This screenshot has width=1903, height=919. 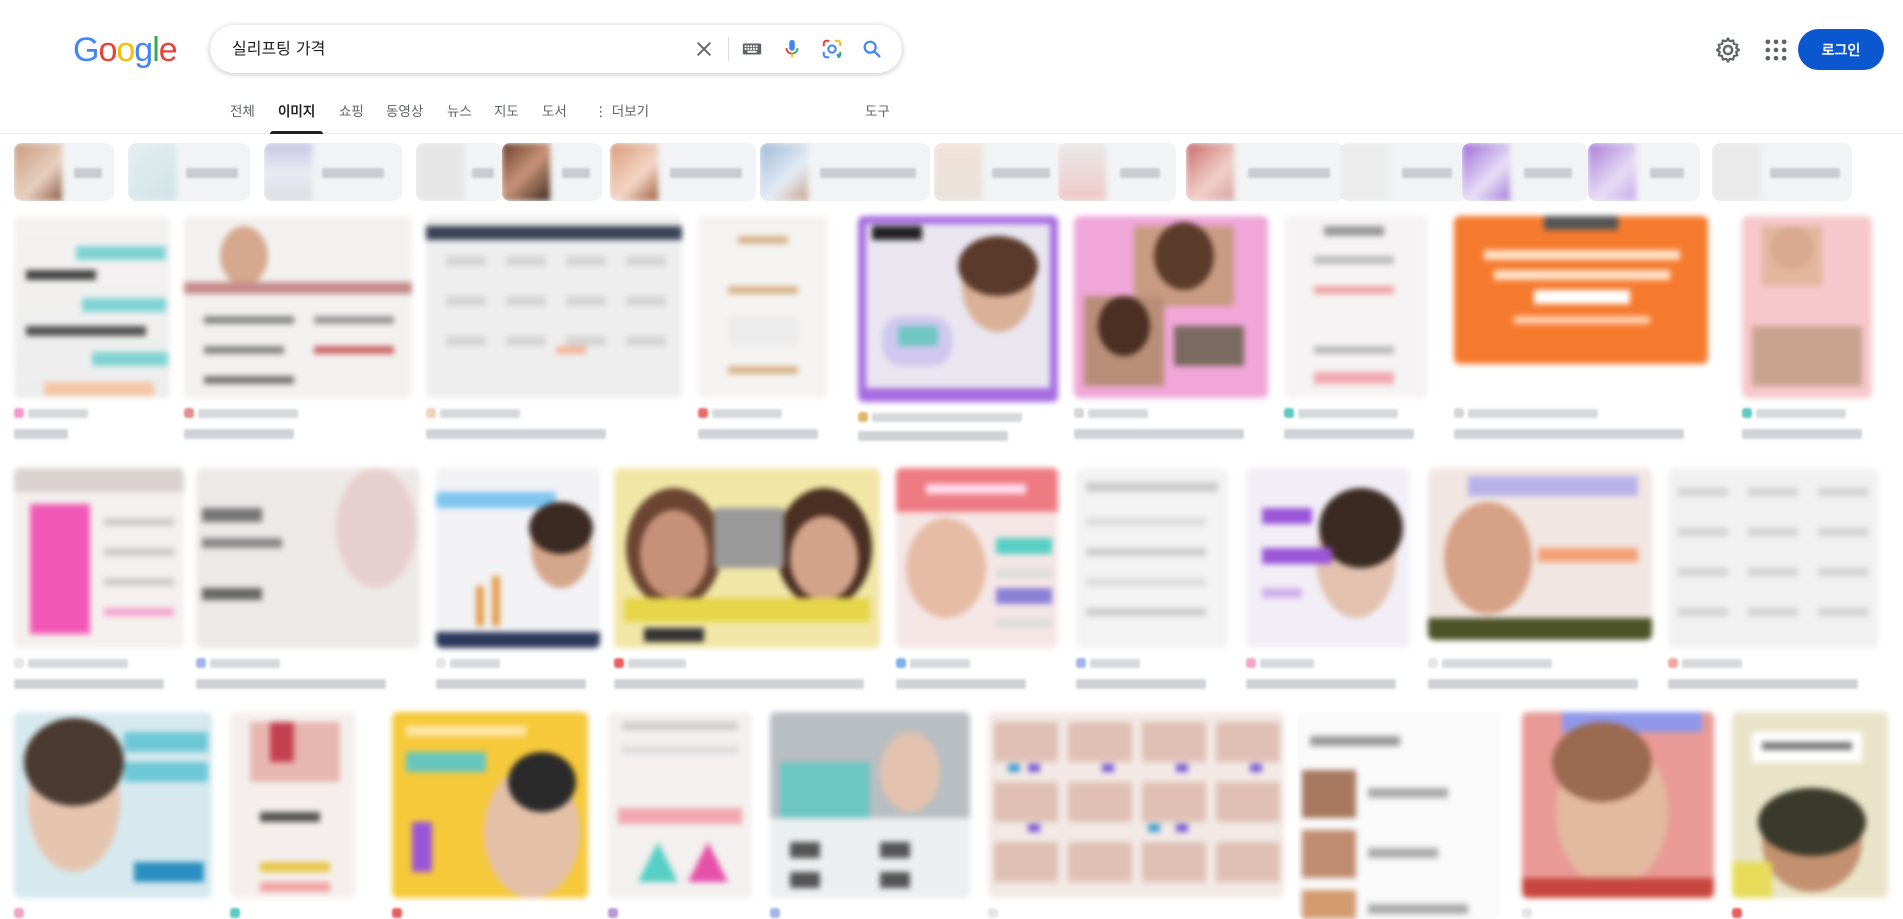 What do you see at coordinates (554, 117) in the screenshot?
I see `tab-books: 도서` at bounding box center [554, 117].